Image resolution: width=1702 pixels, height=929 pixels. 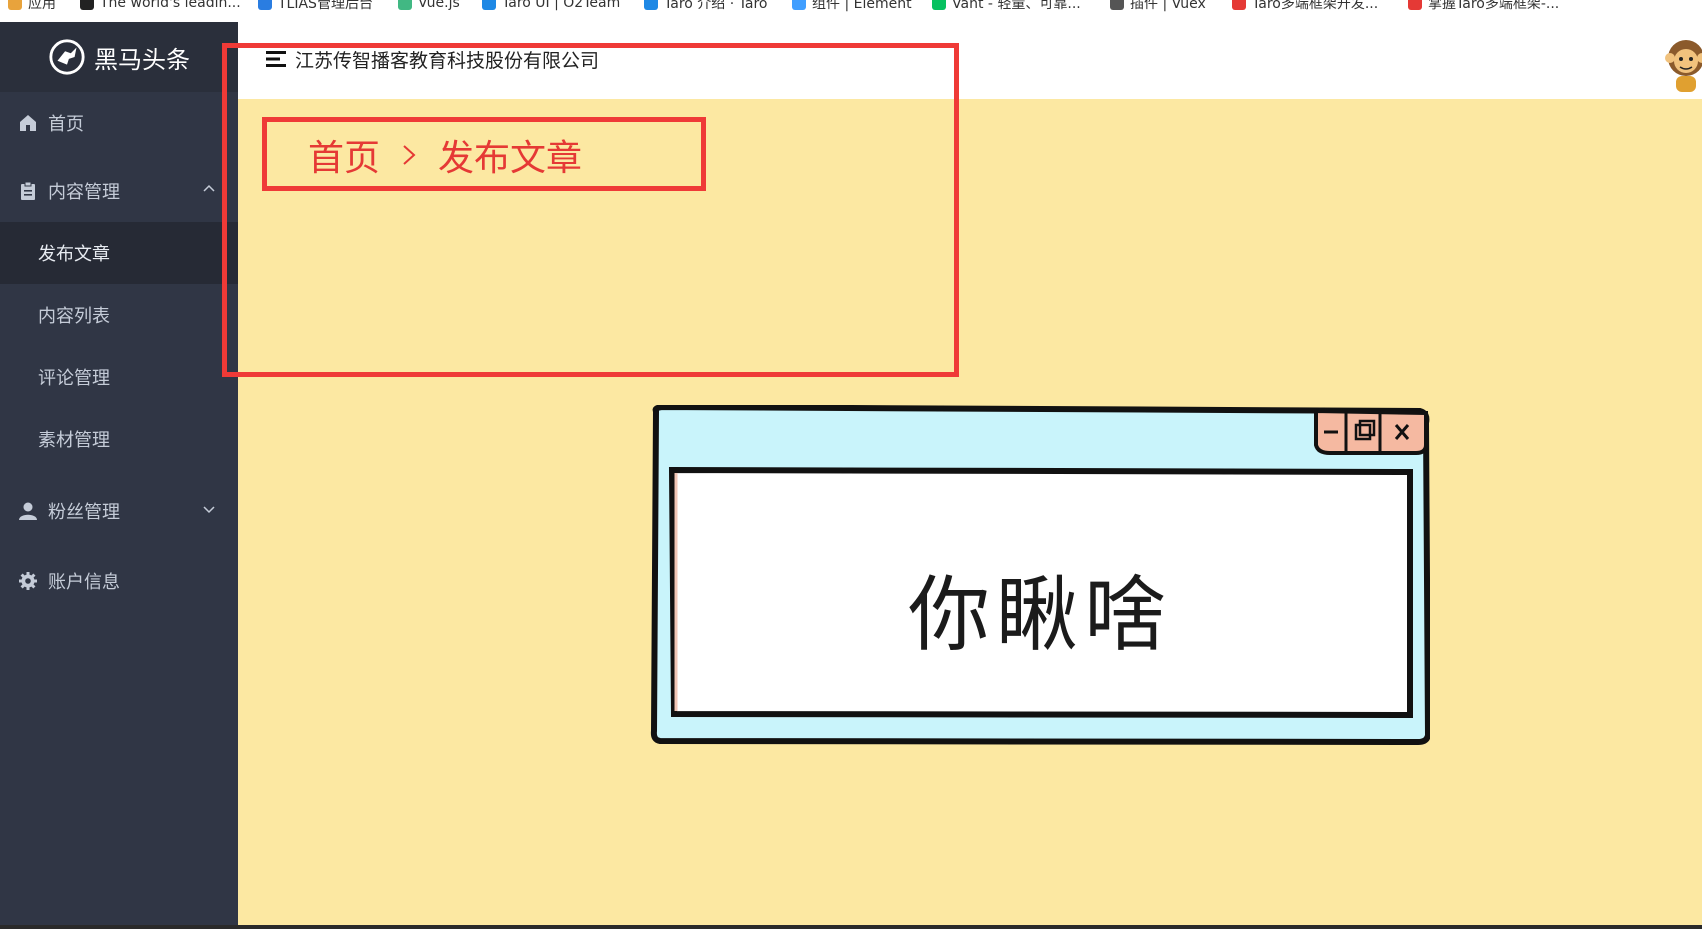 I want to click on logo: 黑马头条, so click(x=119, y=57).